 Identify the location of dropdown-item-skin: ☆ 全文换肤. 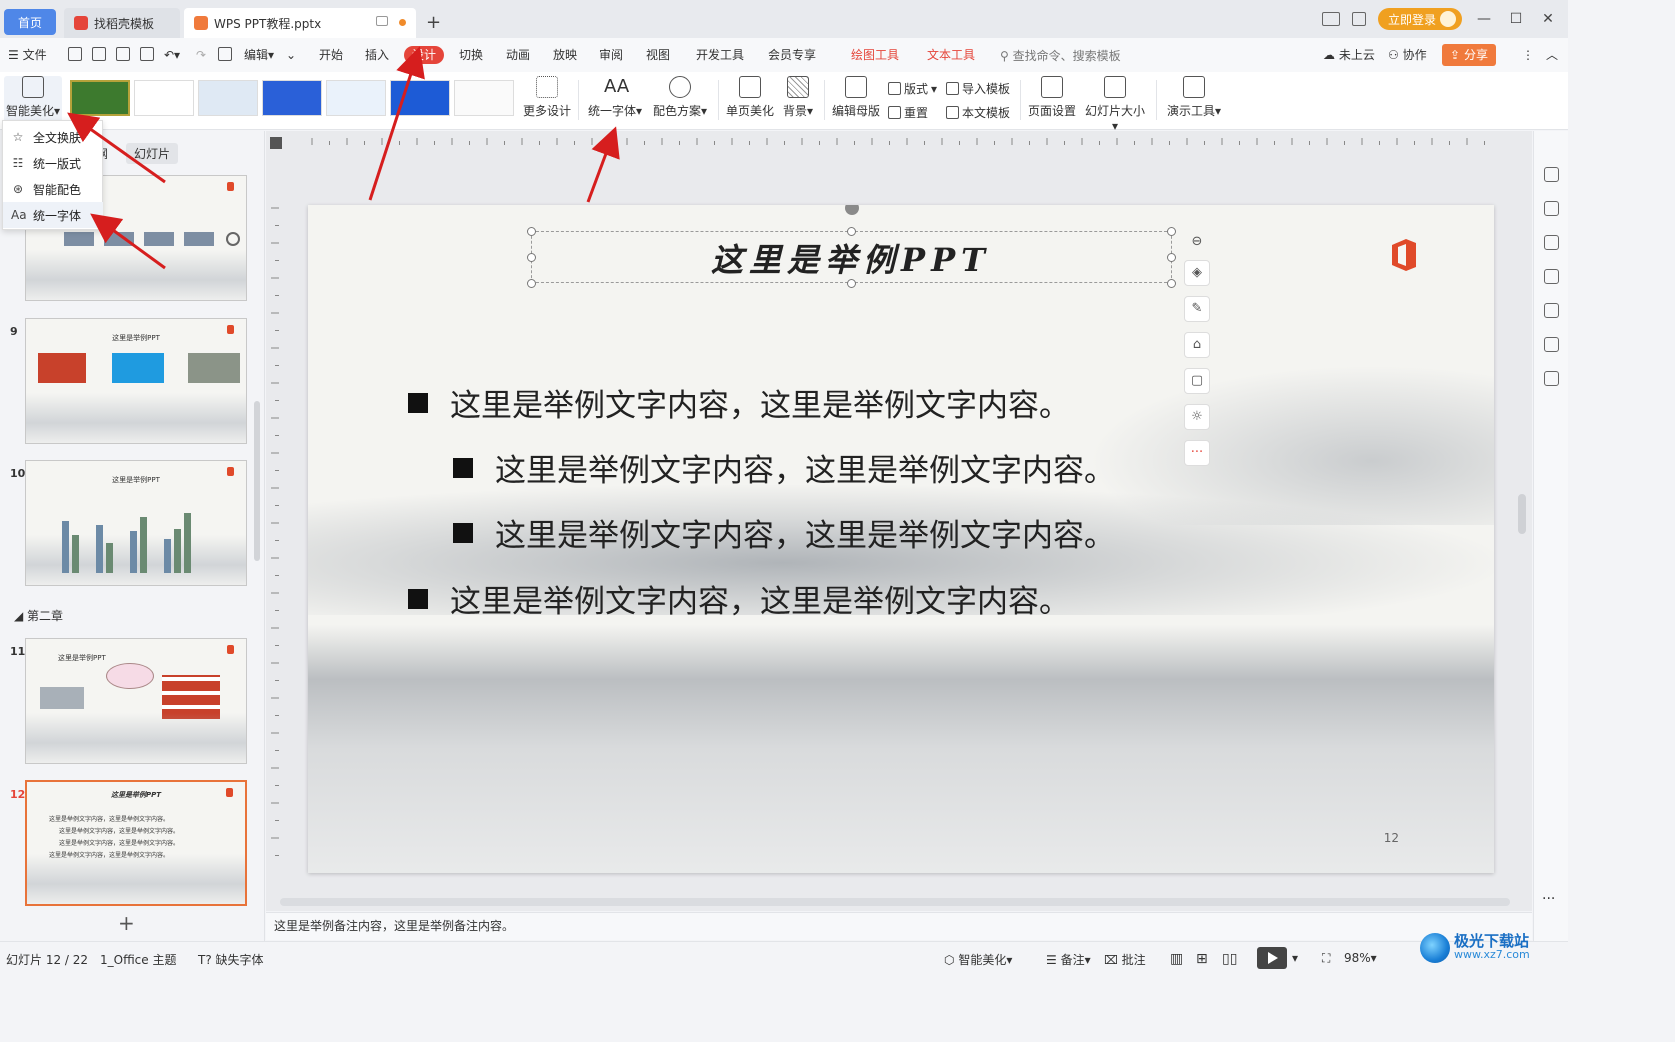
(53, 137).